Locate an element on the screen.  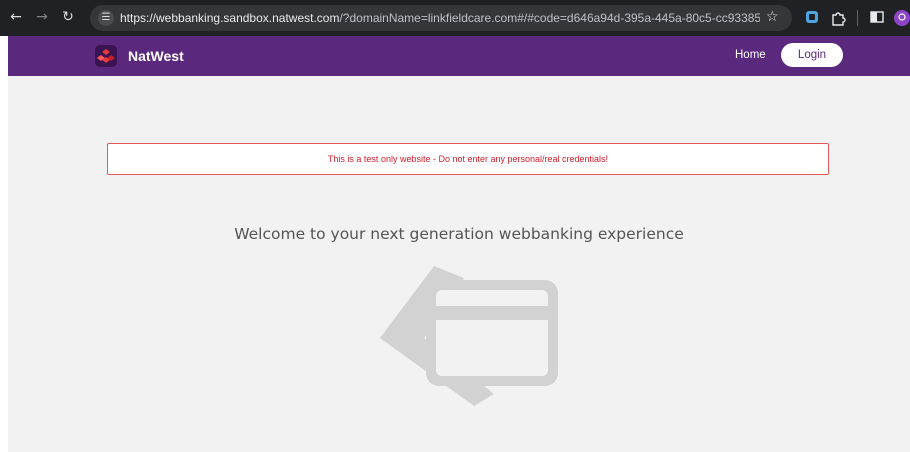
toolbar-divider is located at coordinates (857, 18).